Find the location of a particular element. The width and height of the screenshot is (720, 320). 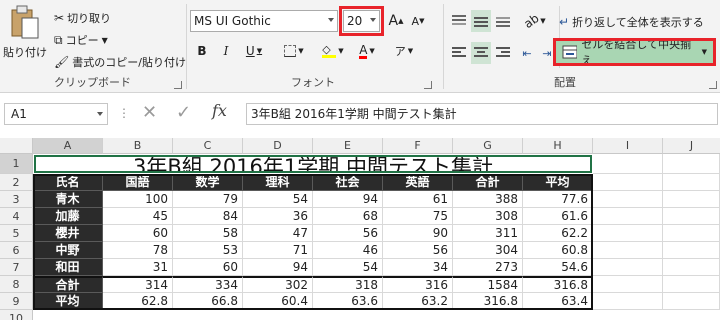

decrease-indent-button: ⇤ is located at coordinates (527, 53).